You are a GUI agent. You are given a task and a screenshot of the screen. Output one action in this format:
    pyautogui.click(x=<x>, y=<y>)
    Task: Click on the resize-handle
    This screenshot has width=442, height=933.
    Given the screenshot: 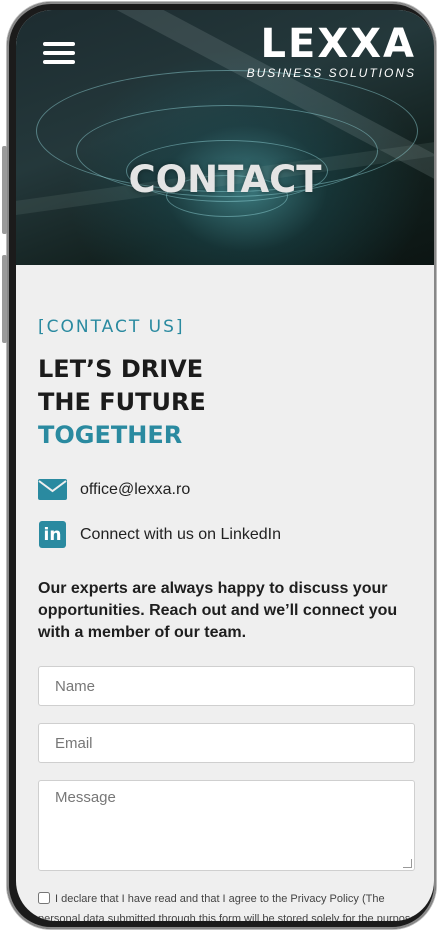 What is the action you would take?
    pyautogui.click(x=407, y=863)
    